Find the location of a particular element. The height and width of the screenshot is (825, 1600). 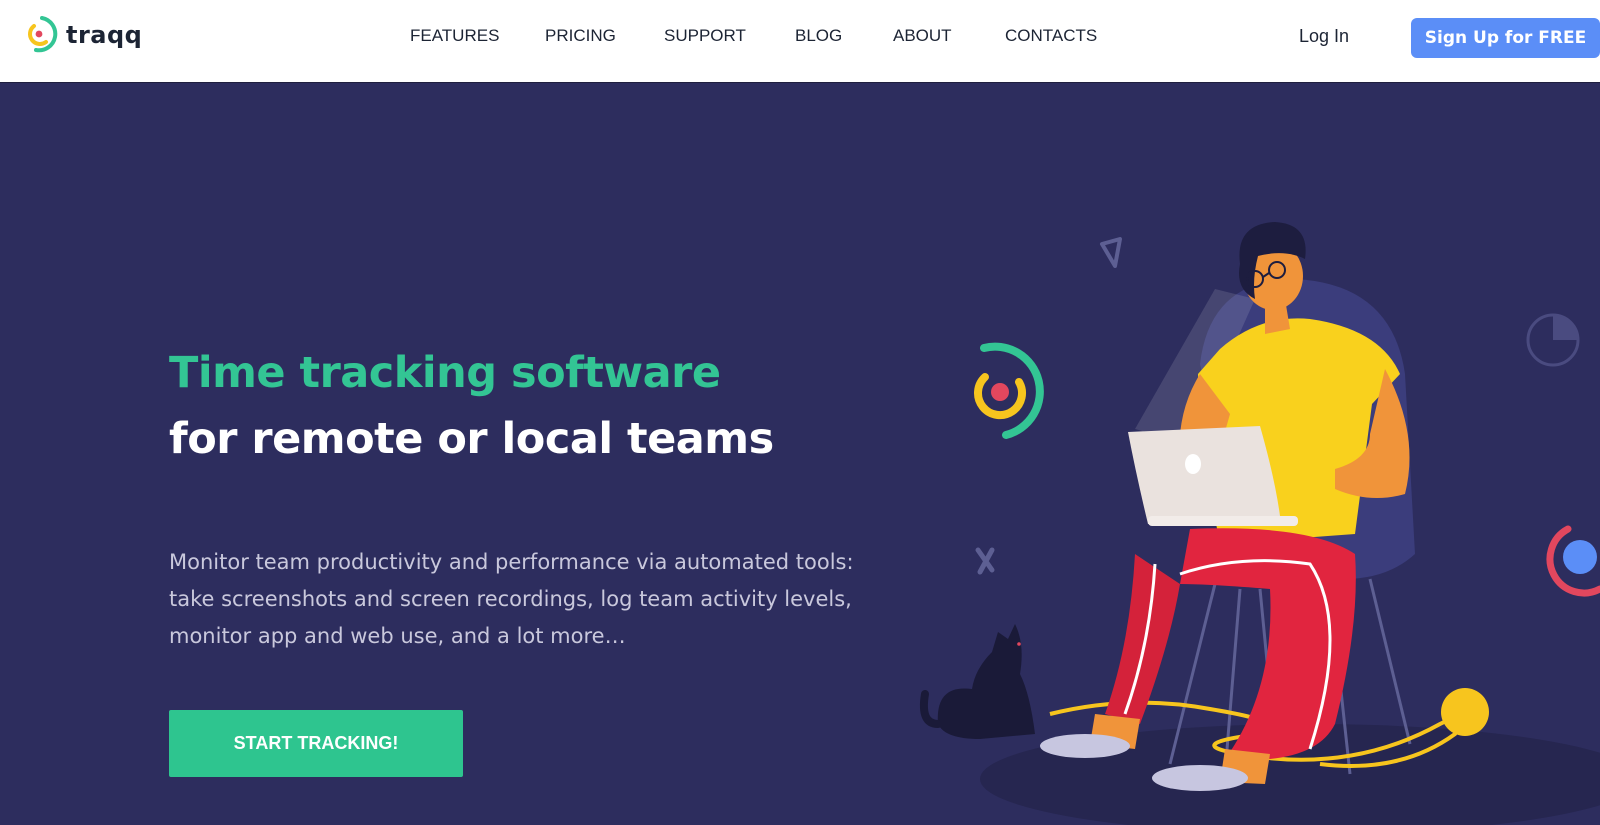

triangle-icon is located at coordinates (1111, 252).